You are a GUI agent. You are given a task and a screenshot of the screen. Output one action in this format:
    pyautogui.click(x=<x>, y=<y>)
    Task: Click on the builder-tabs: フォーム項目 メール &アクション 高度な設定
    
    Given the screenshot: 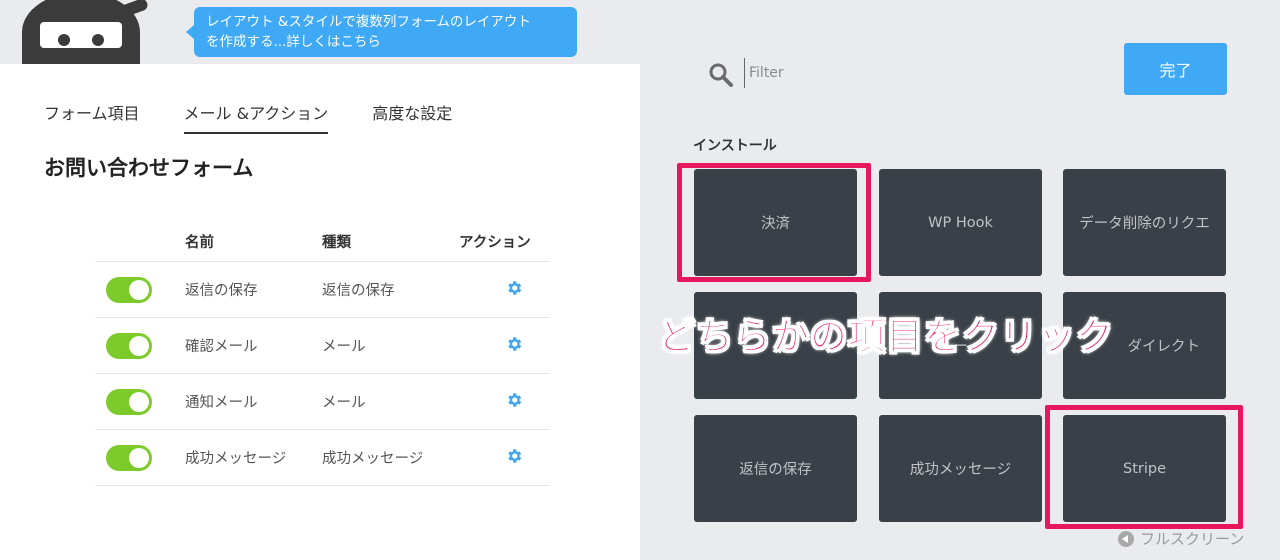 What is the action you would take?
    pyautogui.click(x=248, y=117)
    